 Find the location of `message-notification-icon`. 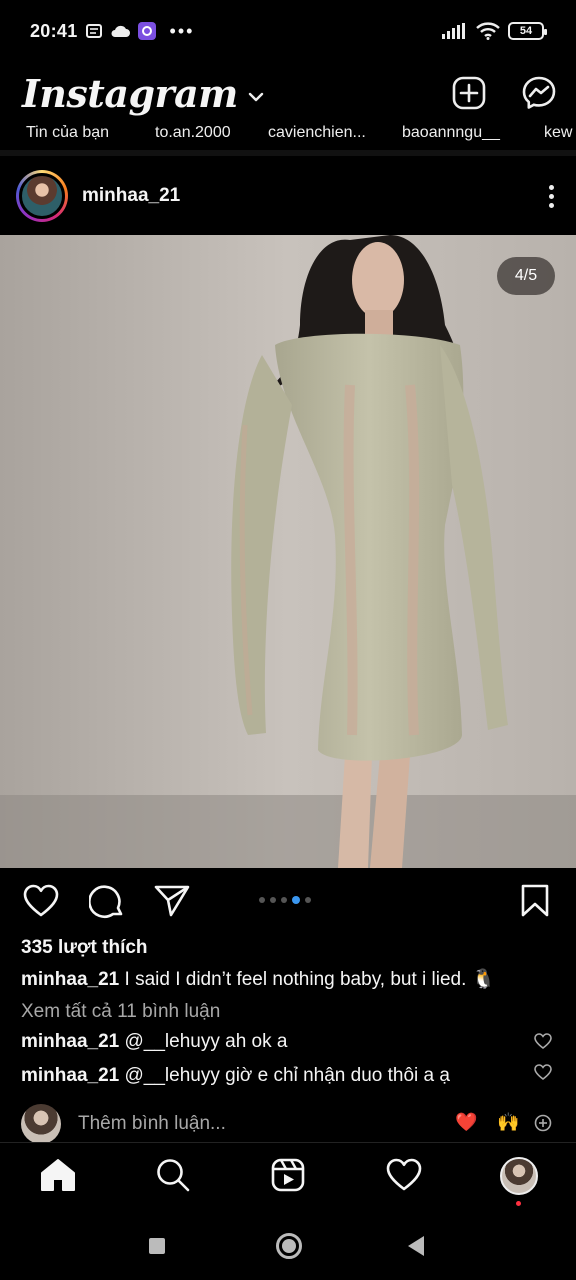

message-notification-icon is located at coordinates (93, 31).